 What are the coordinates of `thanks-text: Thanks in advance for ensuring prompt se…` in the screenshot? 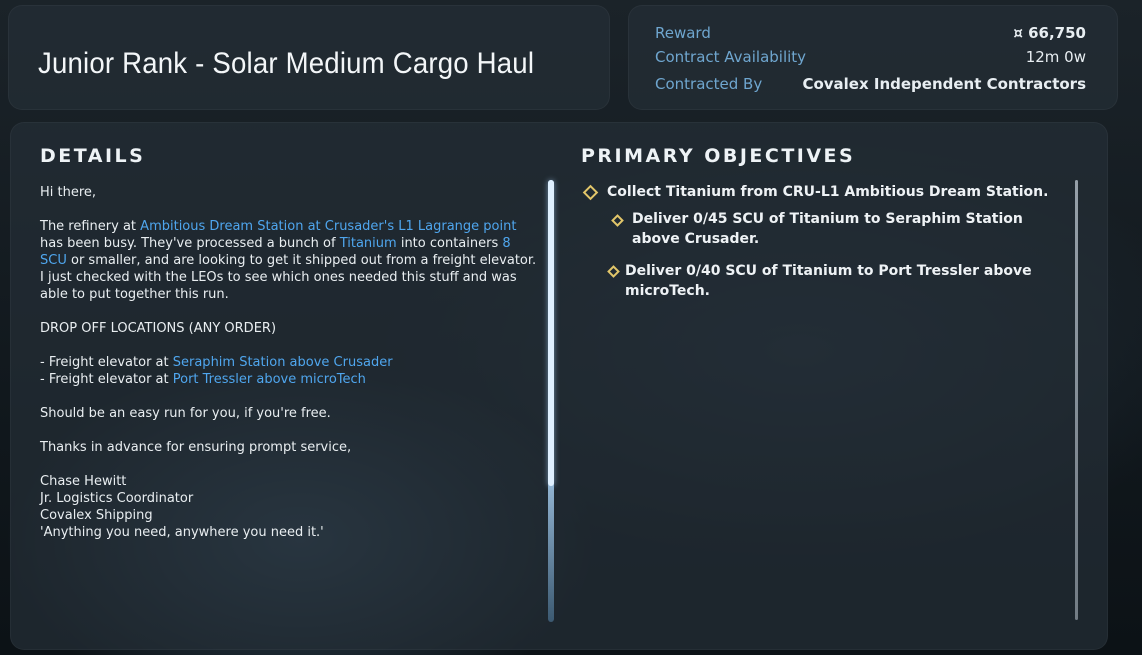 It's located at (196, 447).